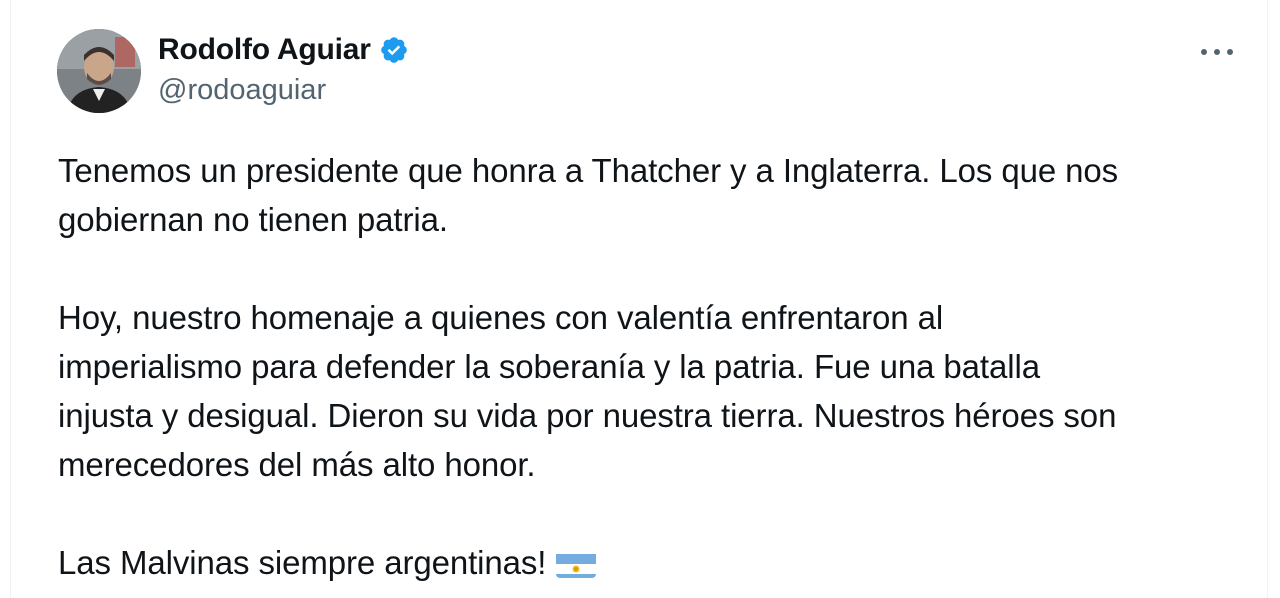  I want to click on author-display-name: Rodolfo Aguiar, so click(264, 50).